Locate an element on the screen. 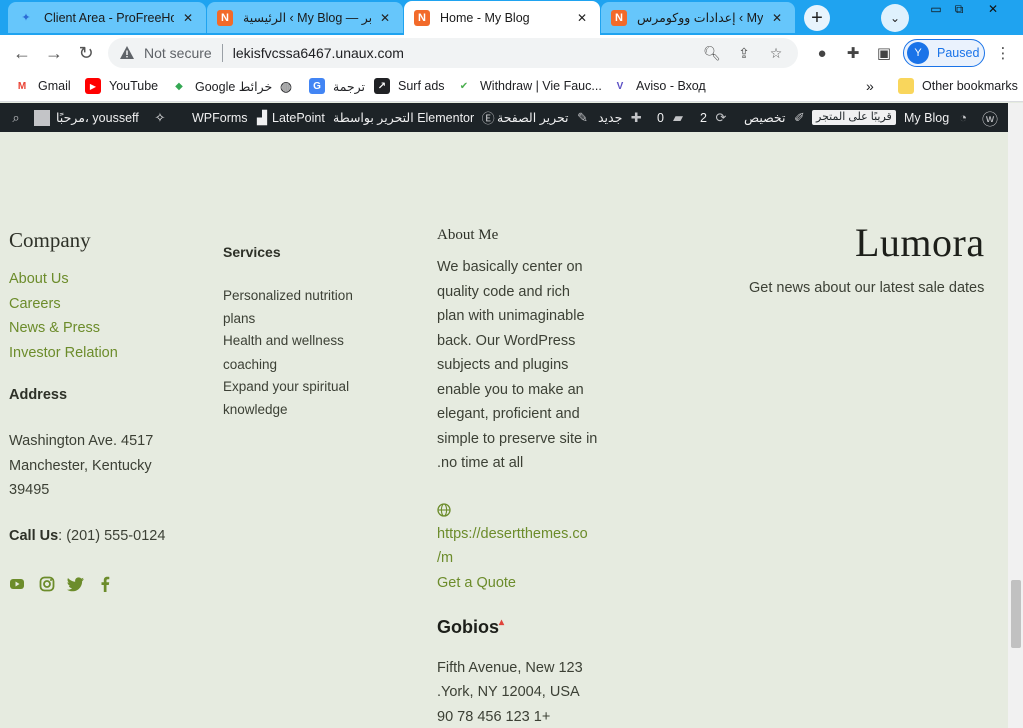 This screenshot has height=728, width=1023. translate-icon: G is located at coordinates (317, 86).